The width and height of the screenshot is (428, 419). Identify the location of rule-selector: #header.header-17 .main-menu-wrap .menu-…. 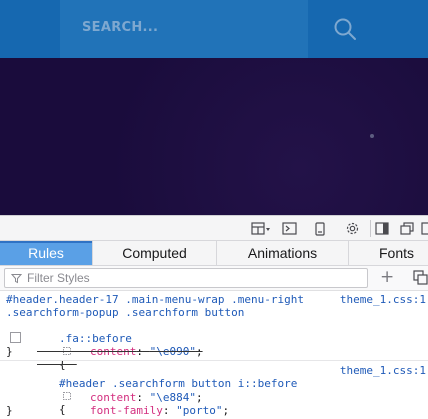
(155, 299).